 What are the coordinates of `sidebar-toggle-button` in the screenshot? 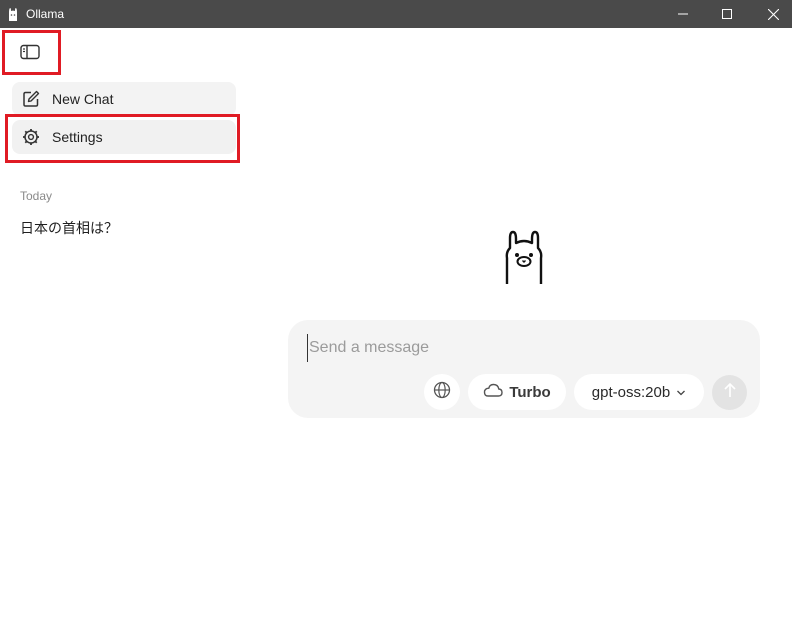 It's located at (30, 54).